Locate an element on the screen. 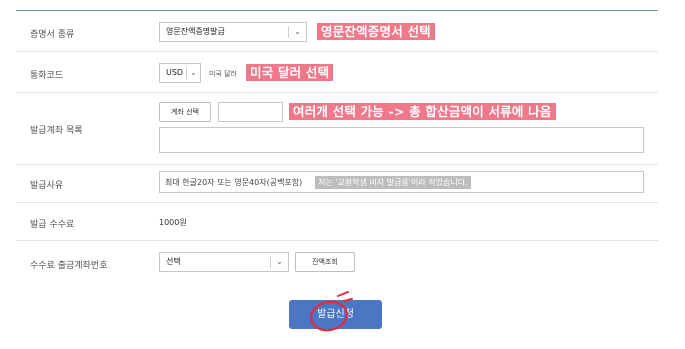 This screenshot has width=685, height=349. annotation-currency: 미국 달러 선택 is located at coordinates (290, 72).